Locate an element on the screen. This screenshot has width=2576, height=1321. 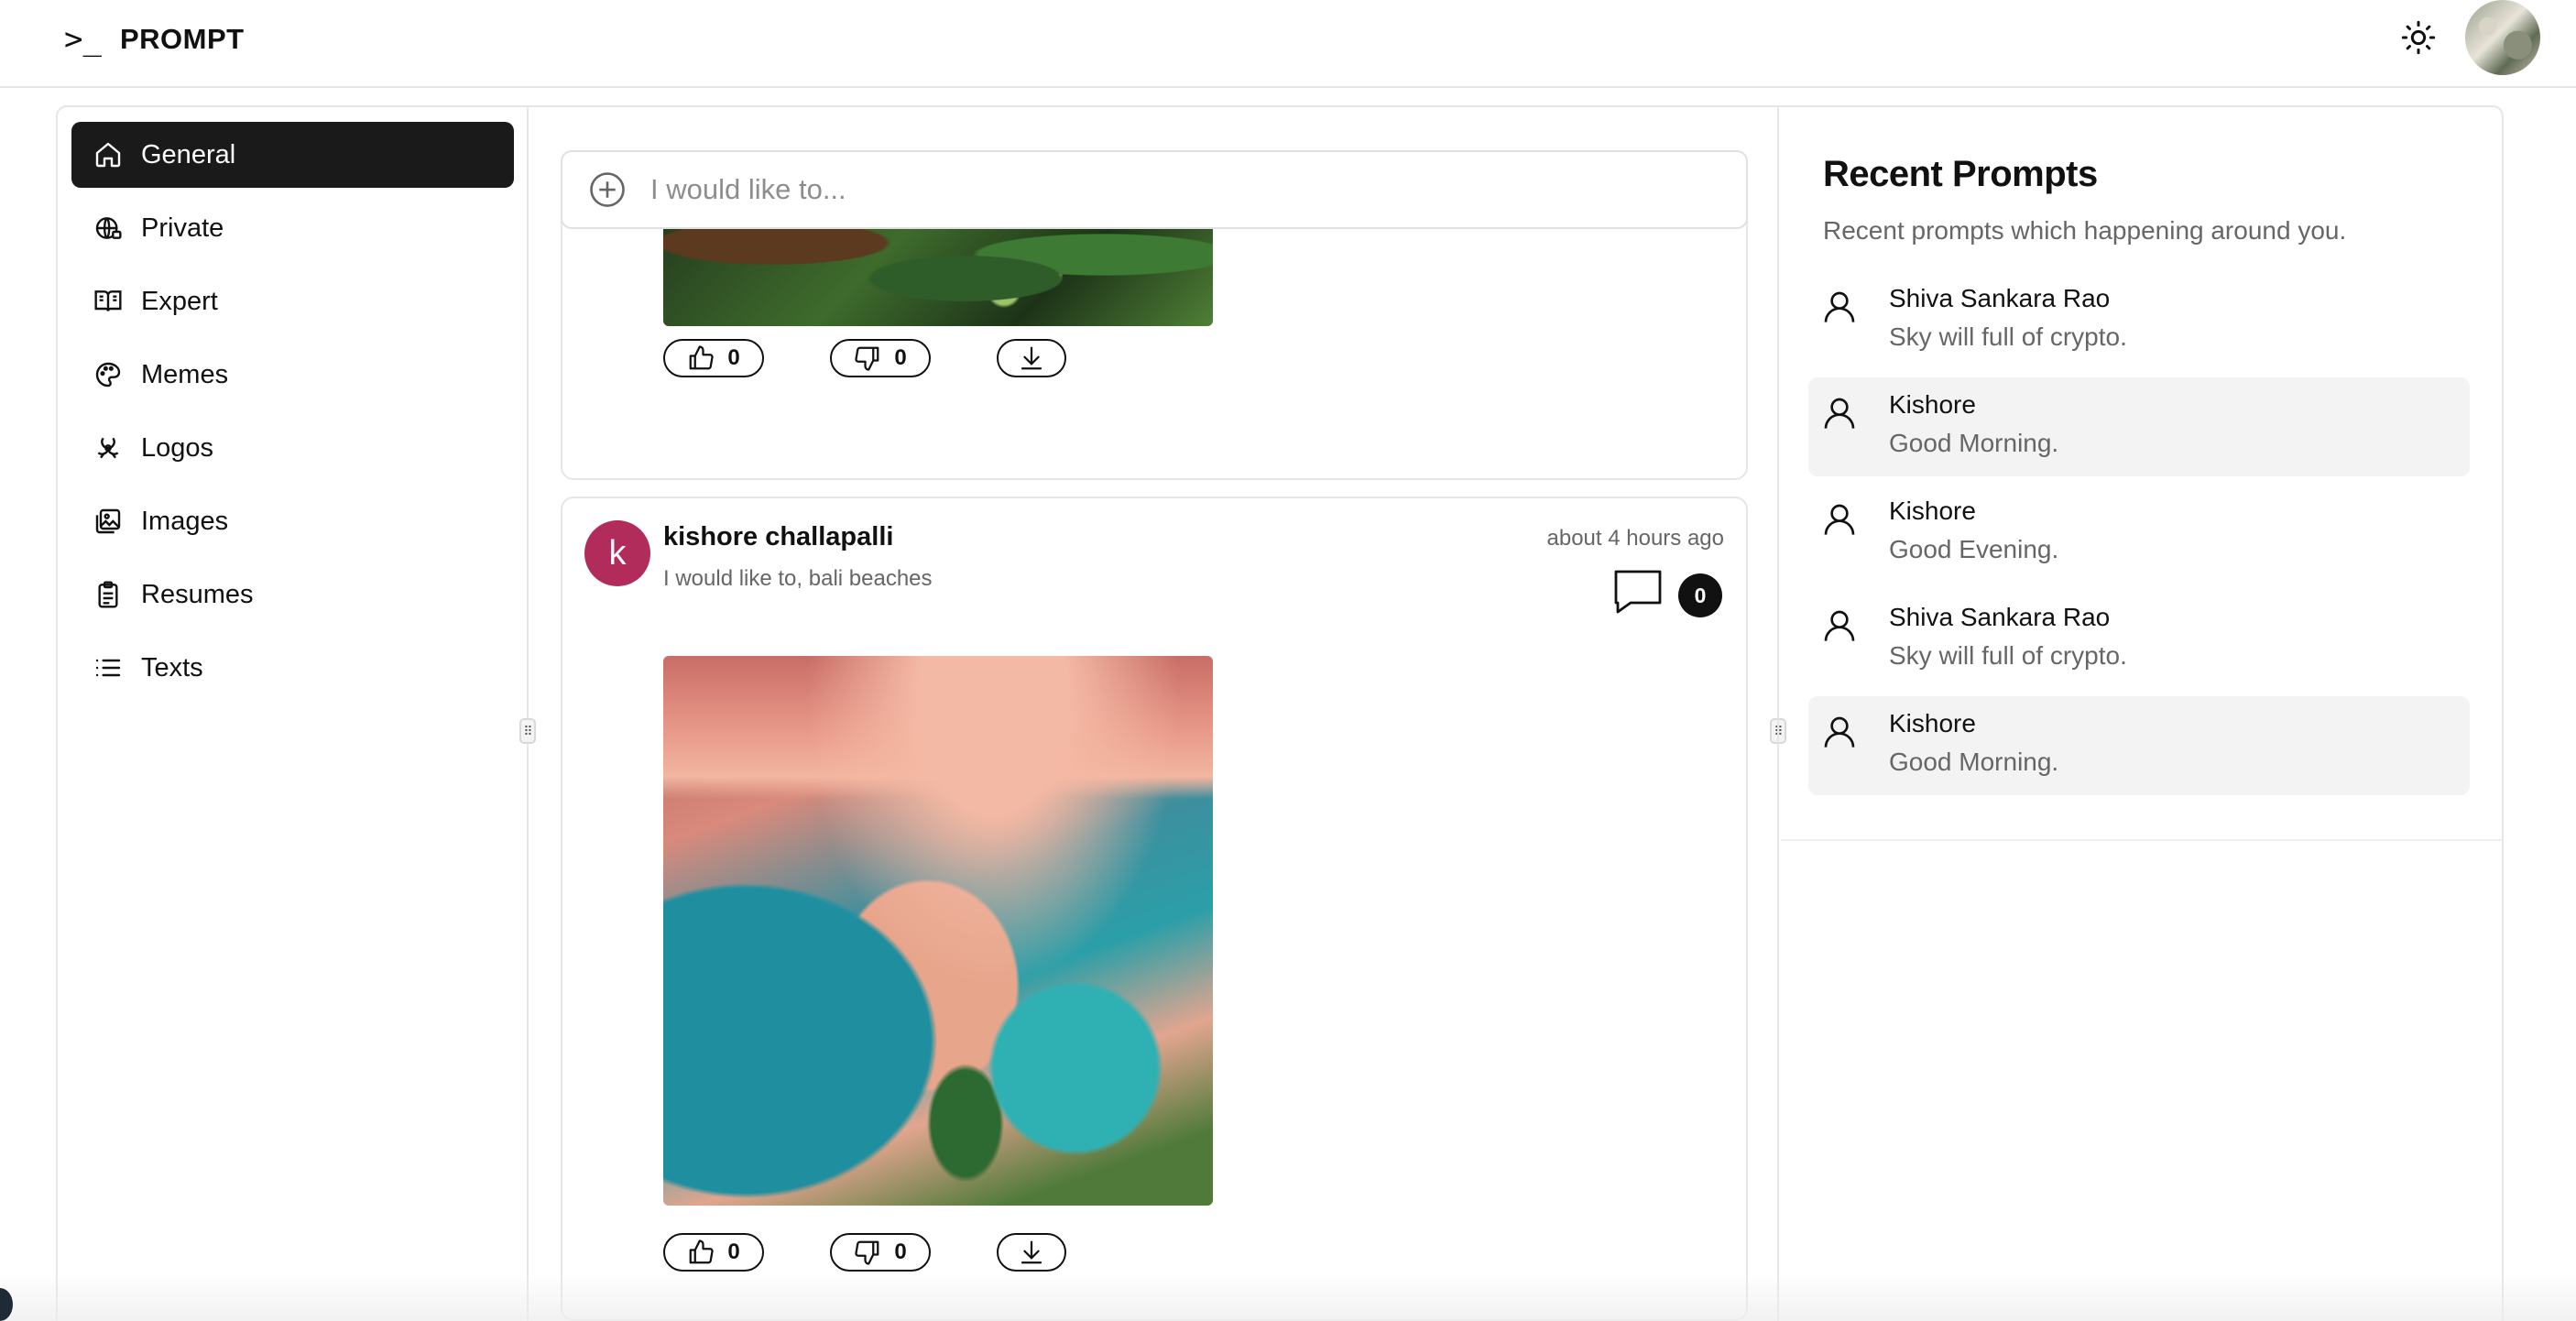
post-card: 0 0 is located at coordinates (1154, 343).